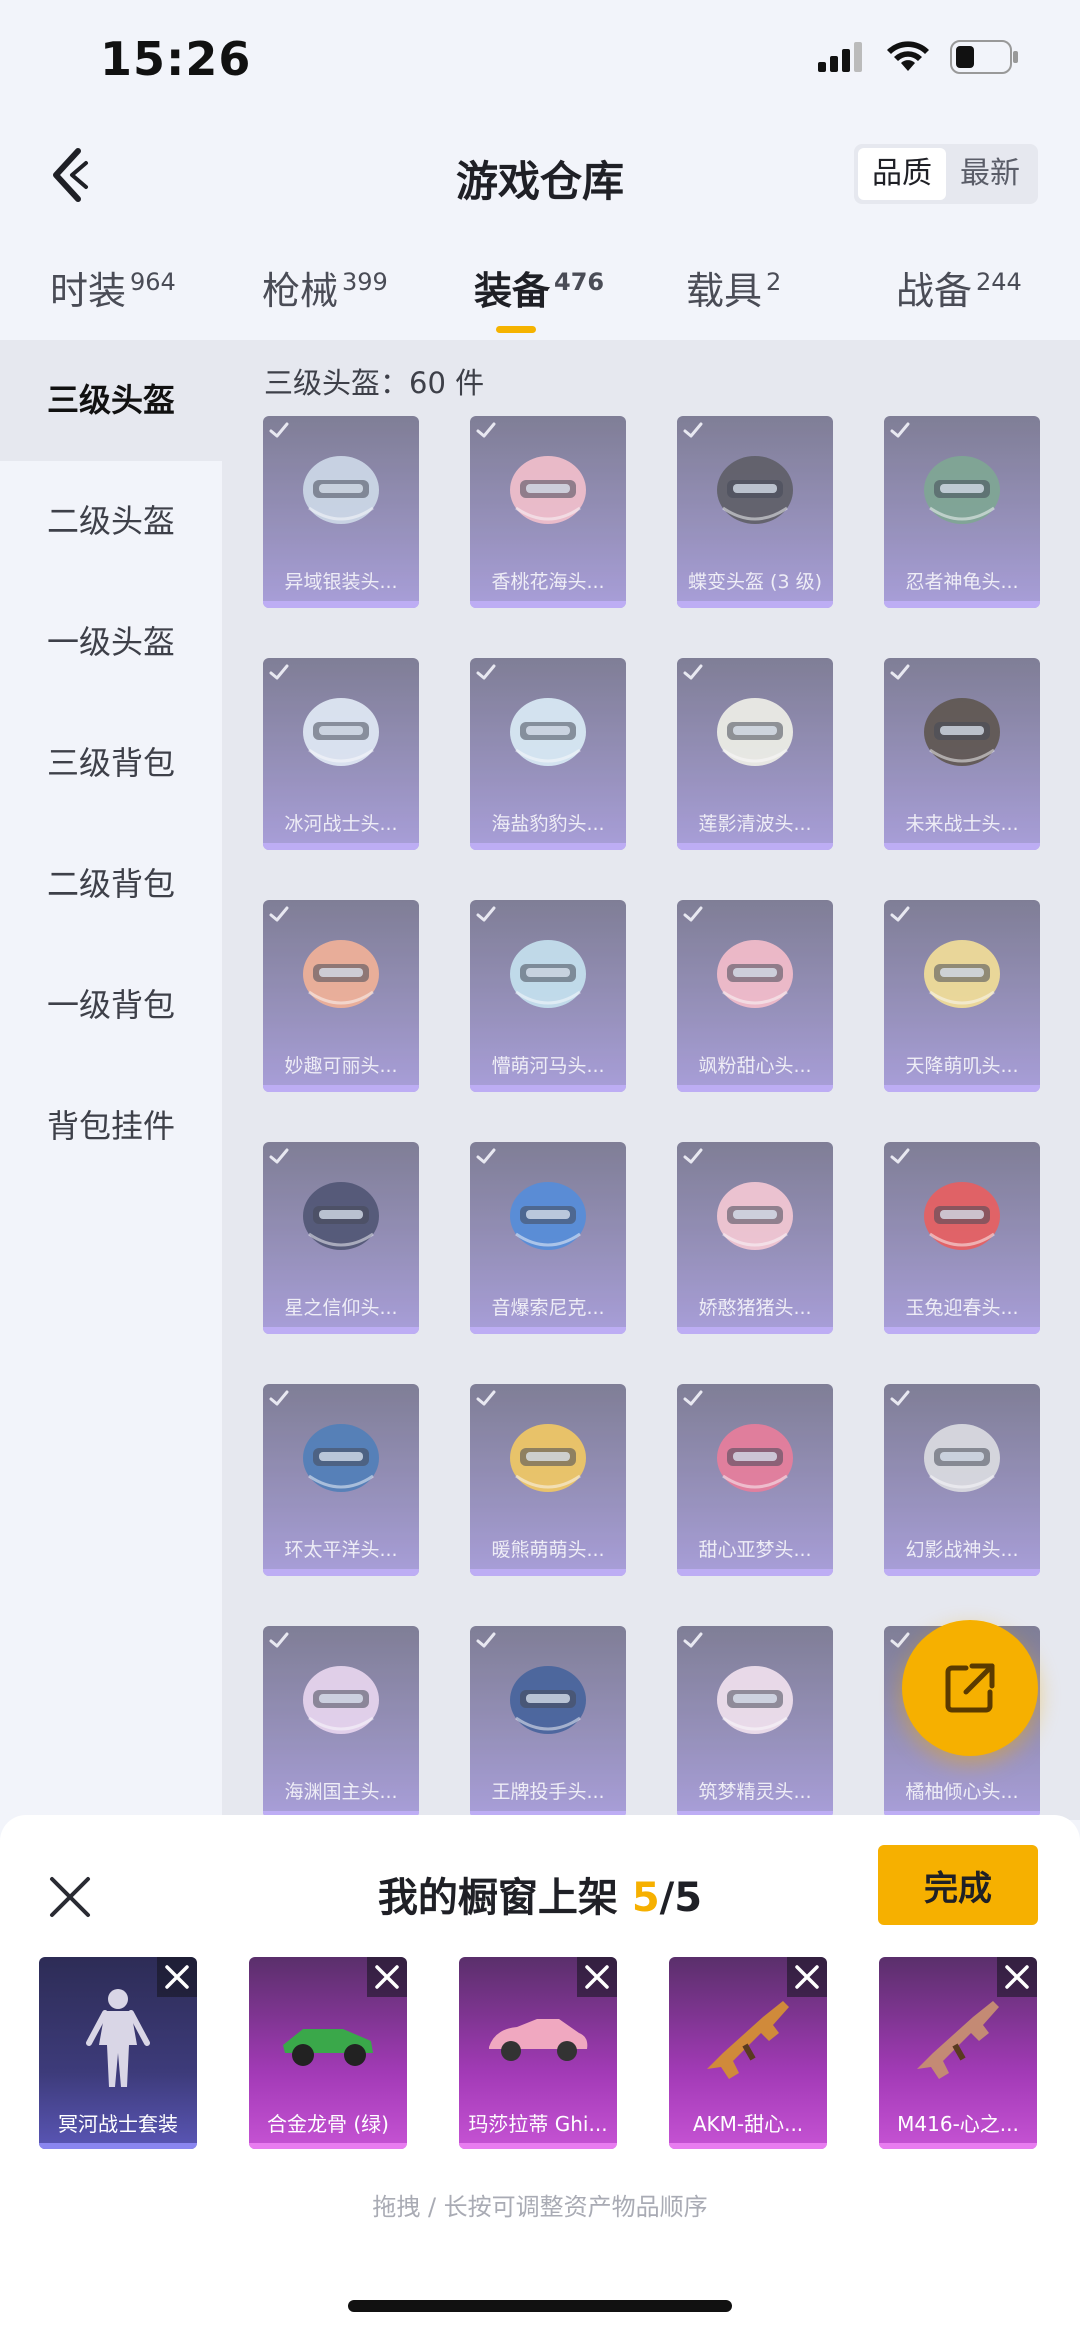  What do you see at coordinates (111, 400) in the screenshot?
I see `sidebar-item-level3-helmet: 三级头盔` at bounding box center [111, 400].